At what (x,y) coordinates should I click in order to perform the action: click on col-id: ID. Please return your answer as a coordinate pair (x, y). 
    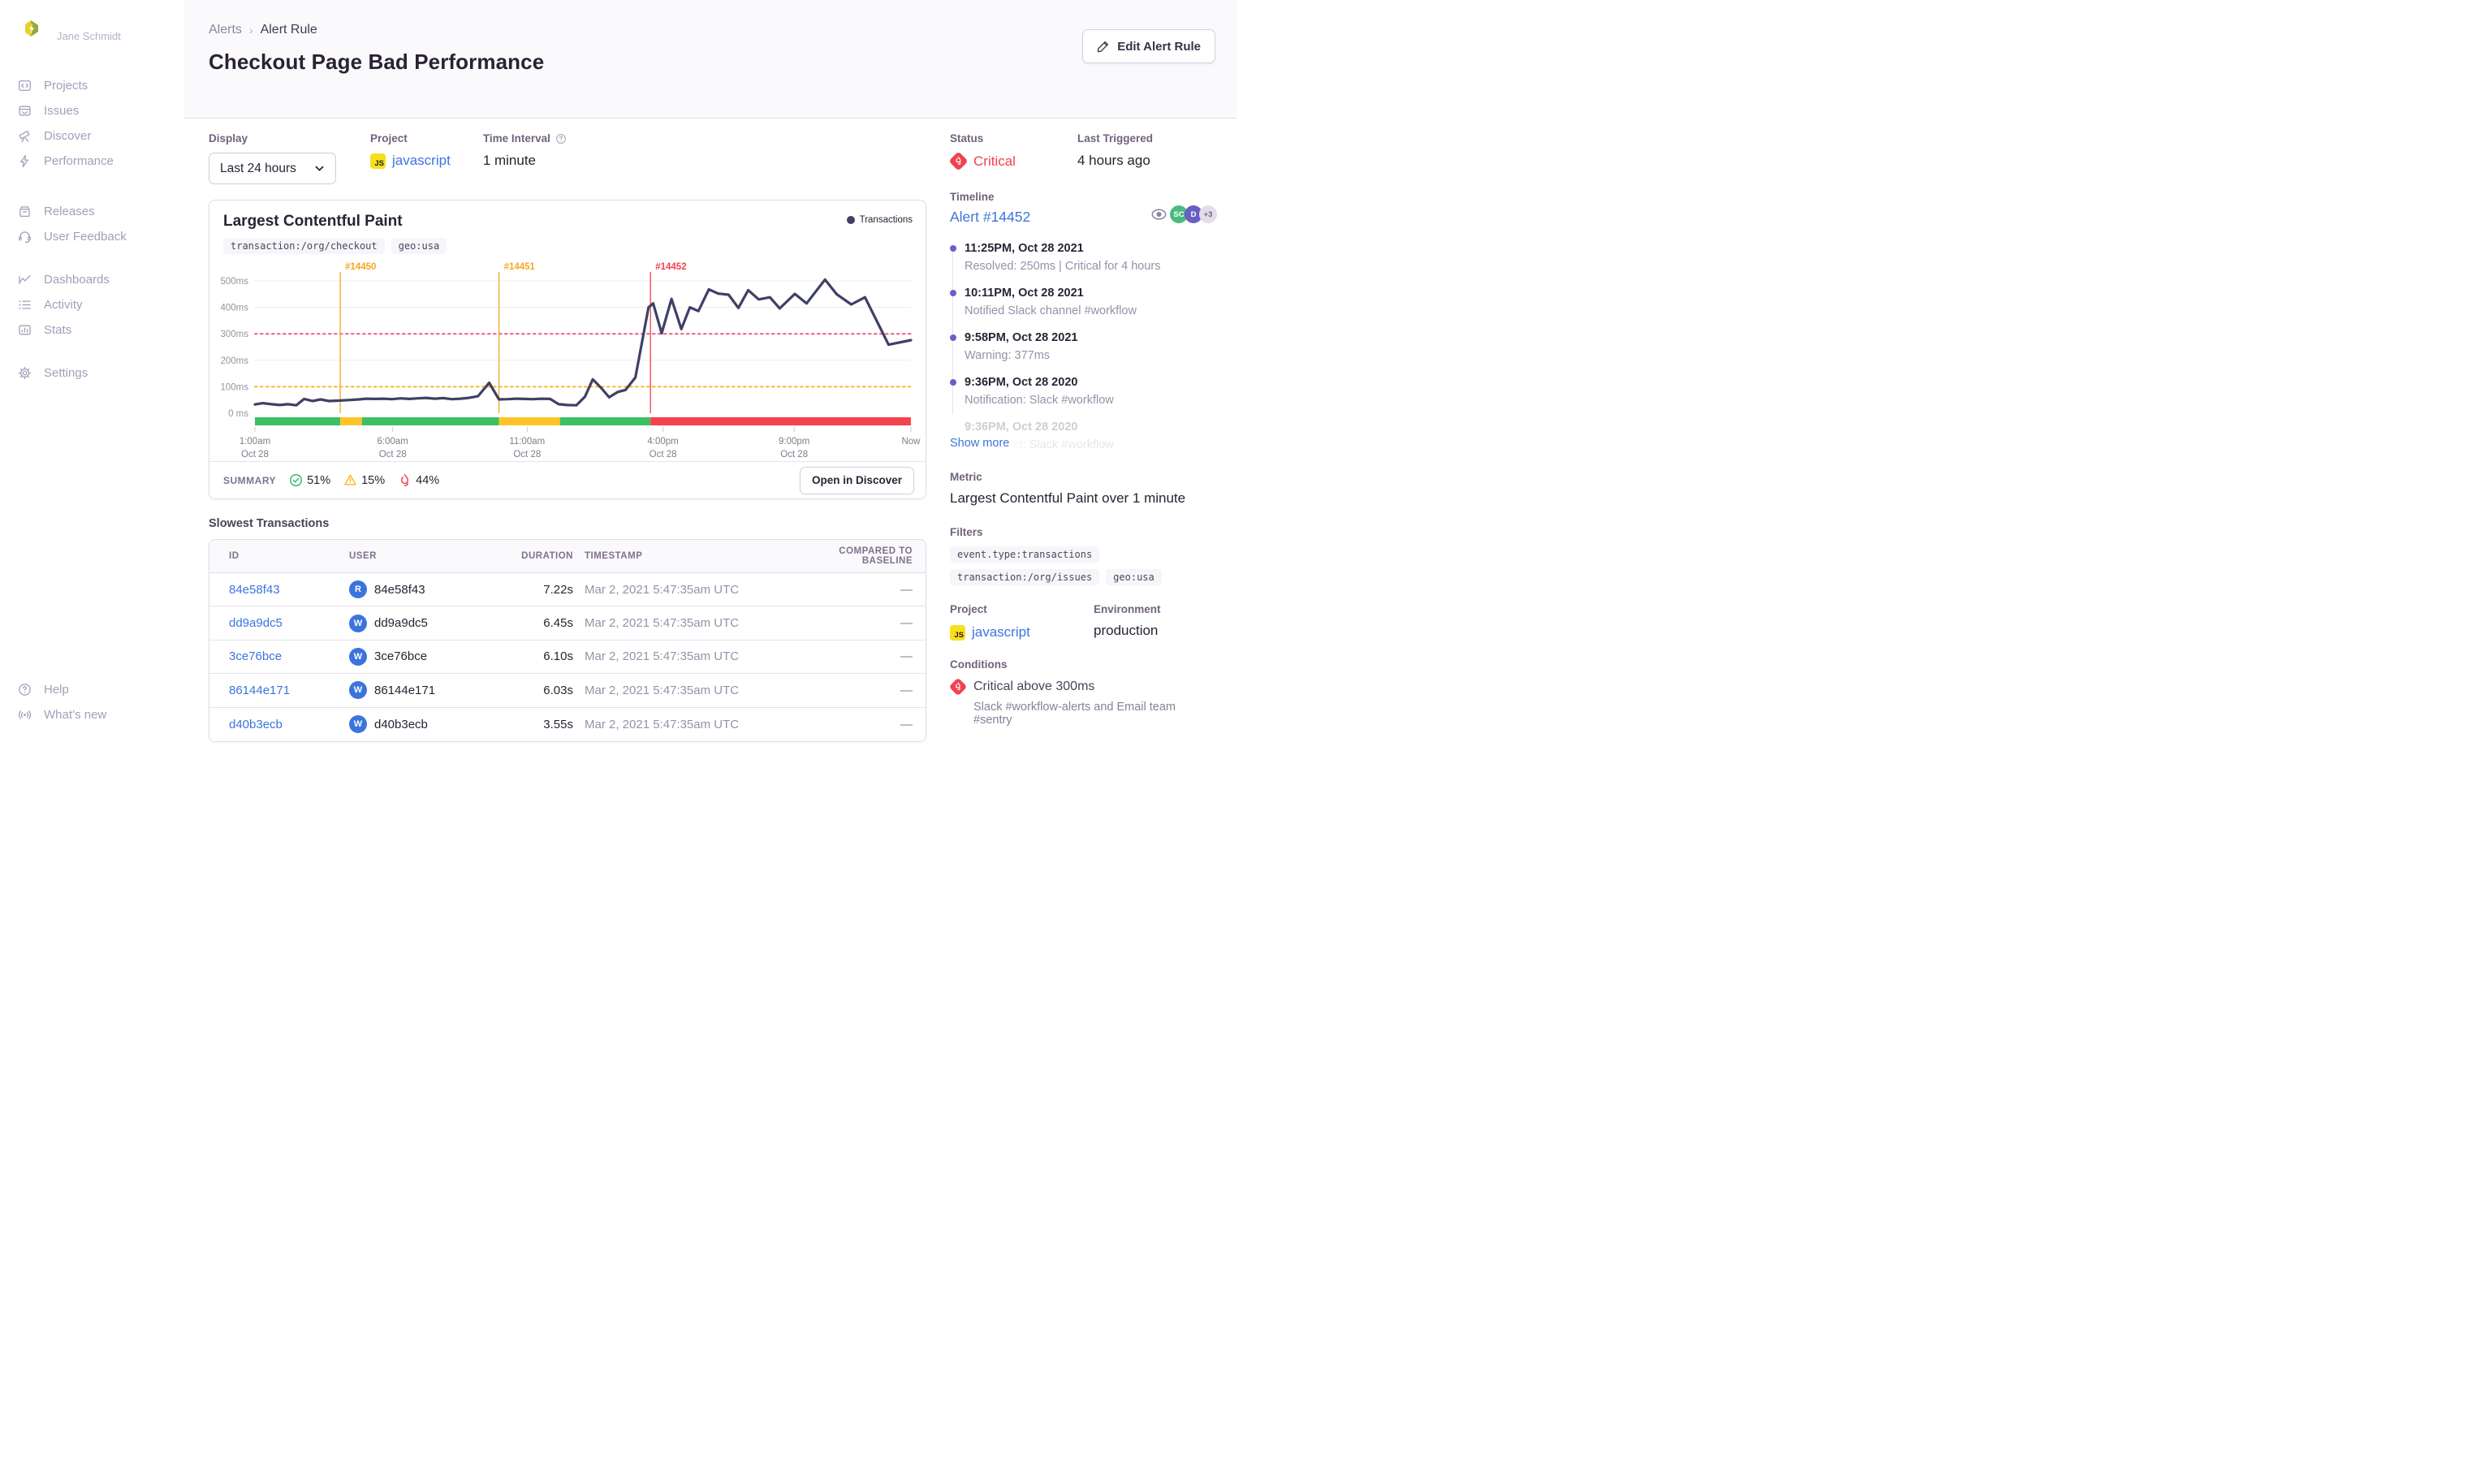
    Looking at the image, I should click on (235, 556).